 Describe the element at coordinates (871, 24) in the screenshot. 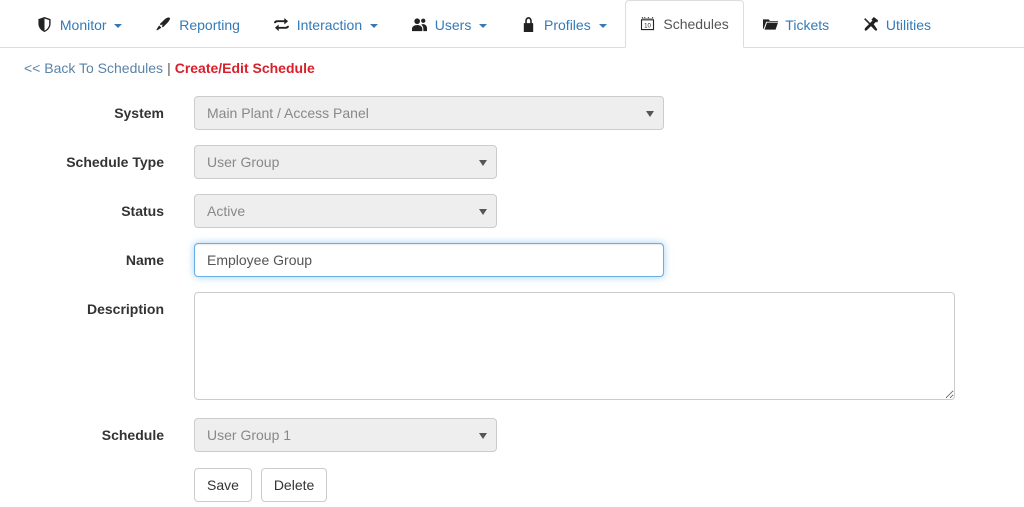

I see `tools-icon` at that location.